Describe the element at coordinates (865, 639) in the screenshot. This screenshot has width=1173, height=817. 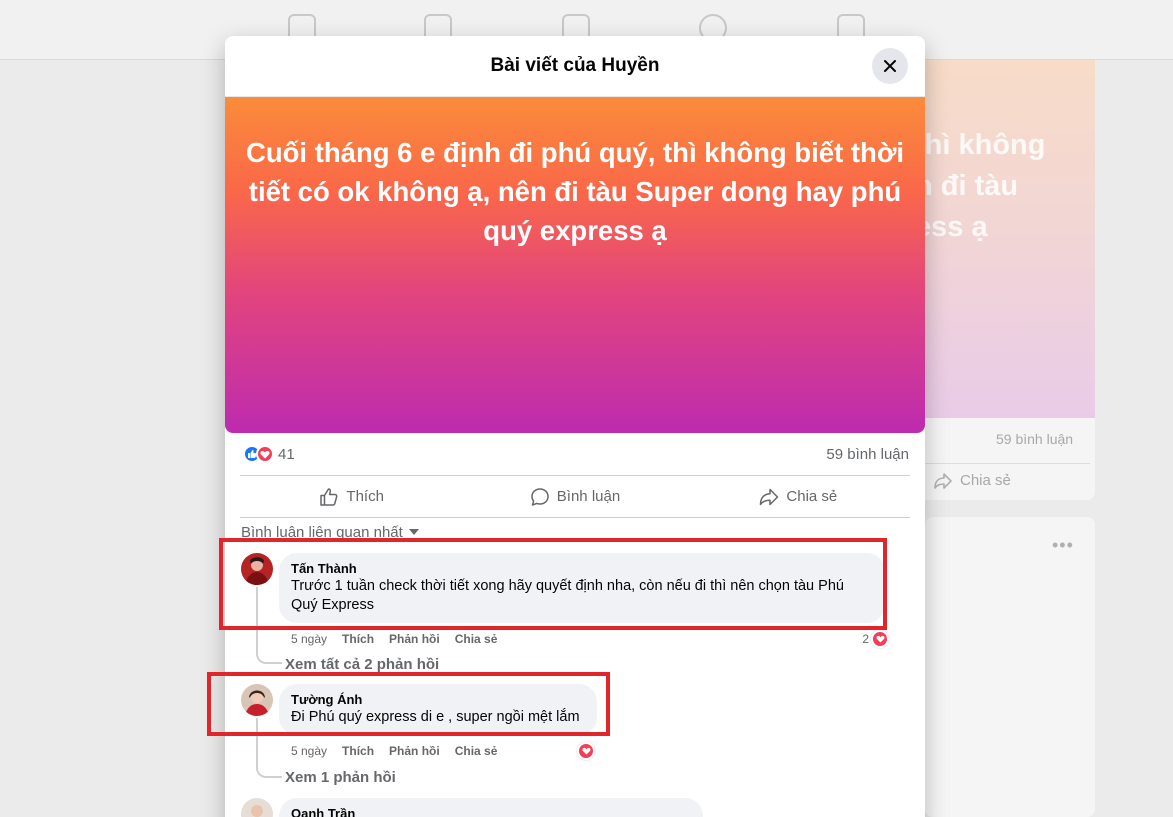
I see `comment-reaction-number: 2` at that location.